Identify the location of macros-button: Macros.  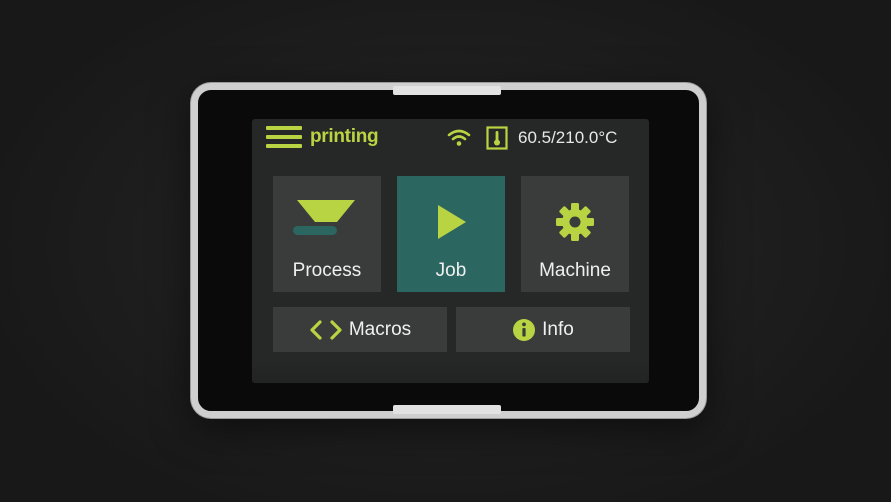
(360, 329).